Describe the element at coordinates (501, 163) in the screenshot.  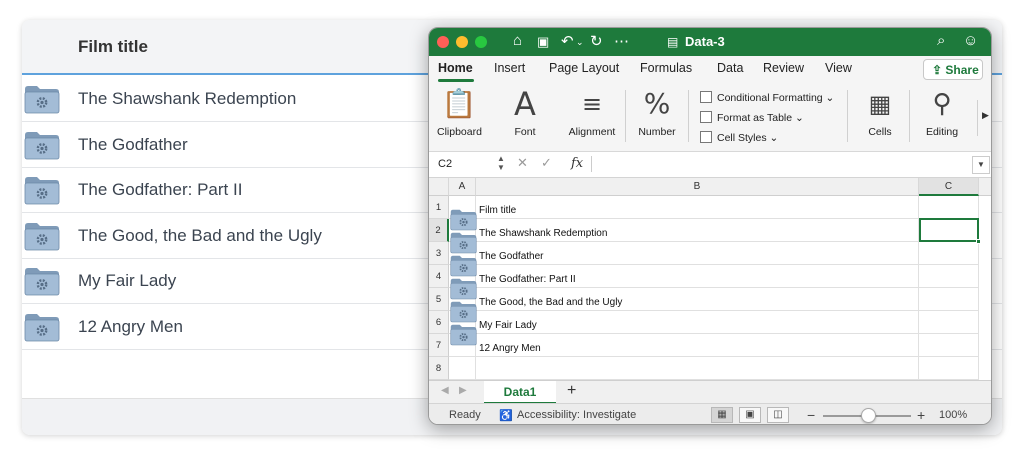
I see `name-box-stepper-icon: ▲ ▼` at that location.